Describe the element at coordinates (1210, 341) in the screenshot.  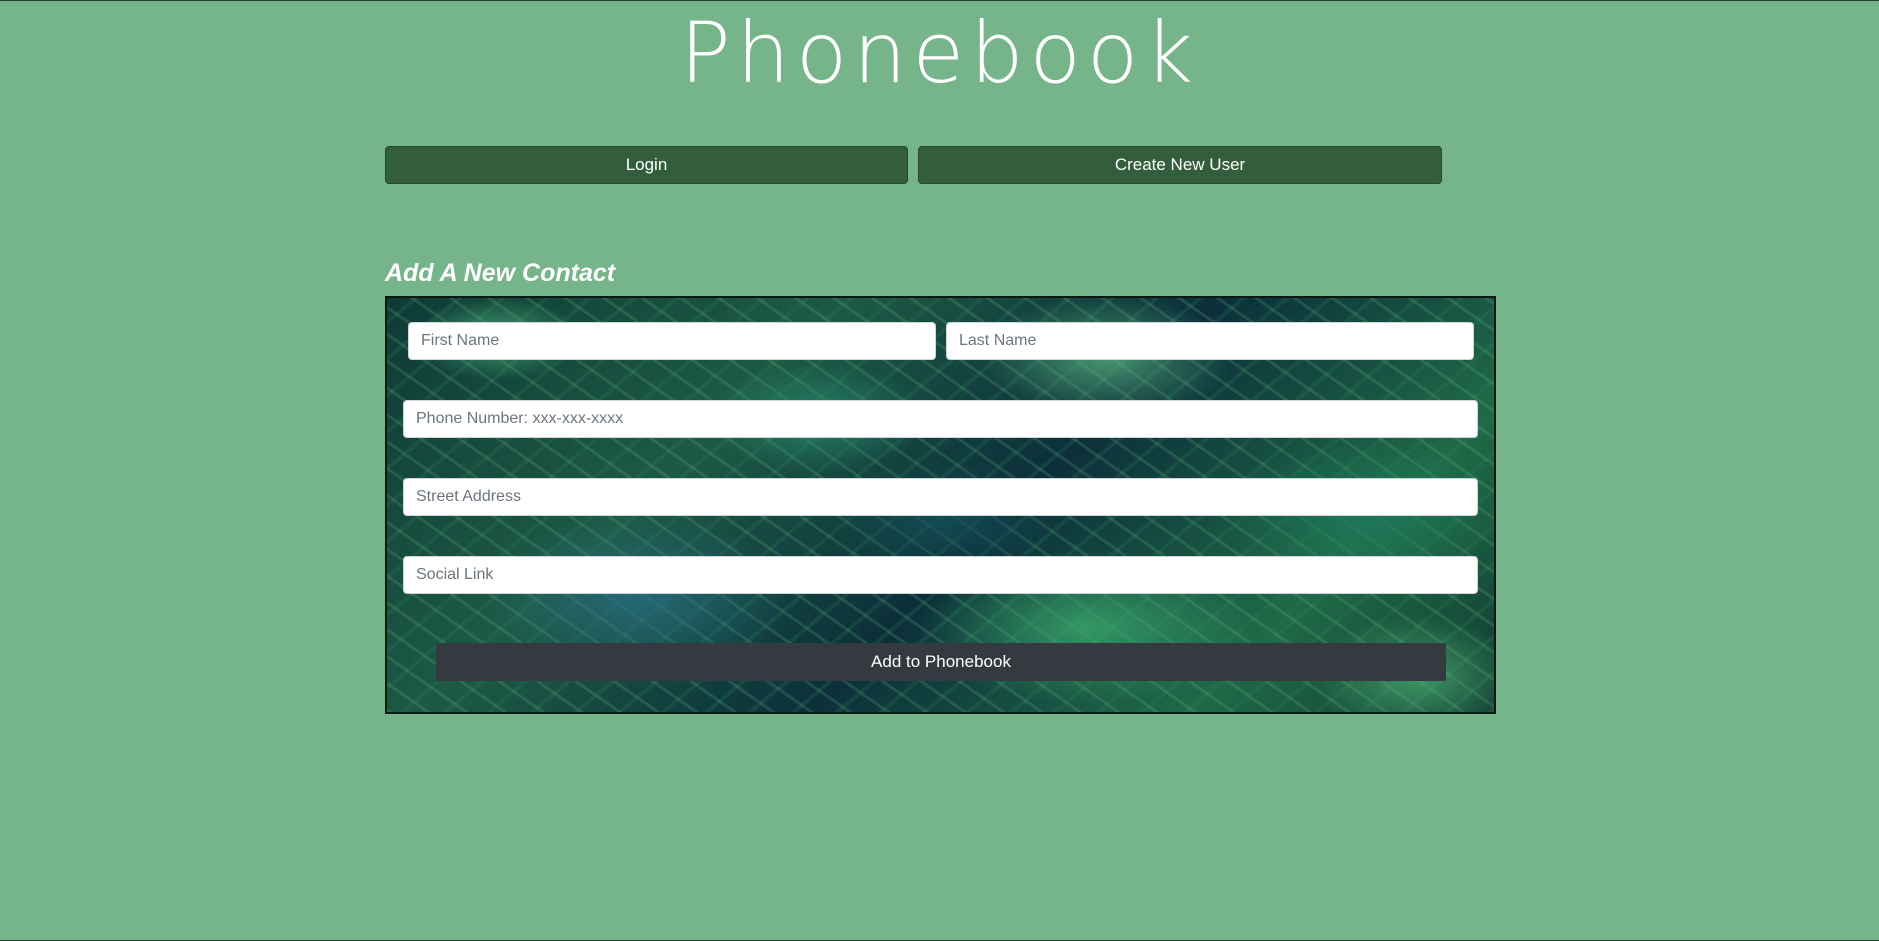
I see `last-name-input` at that location.